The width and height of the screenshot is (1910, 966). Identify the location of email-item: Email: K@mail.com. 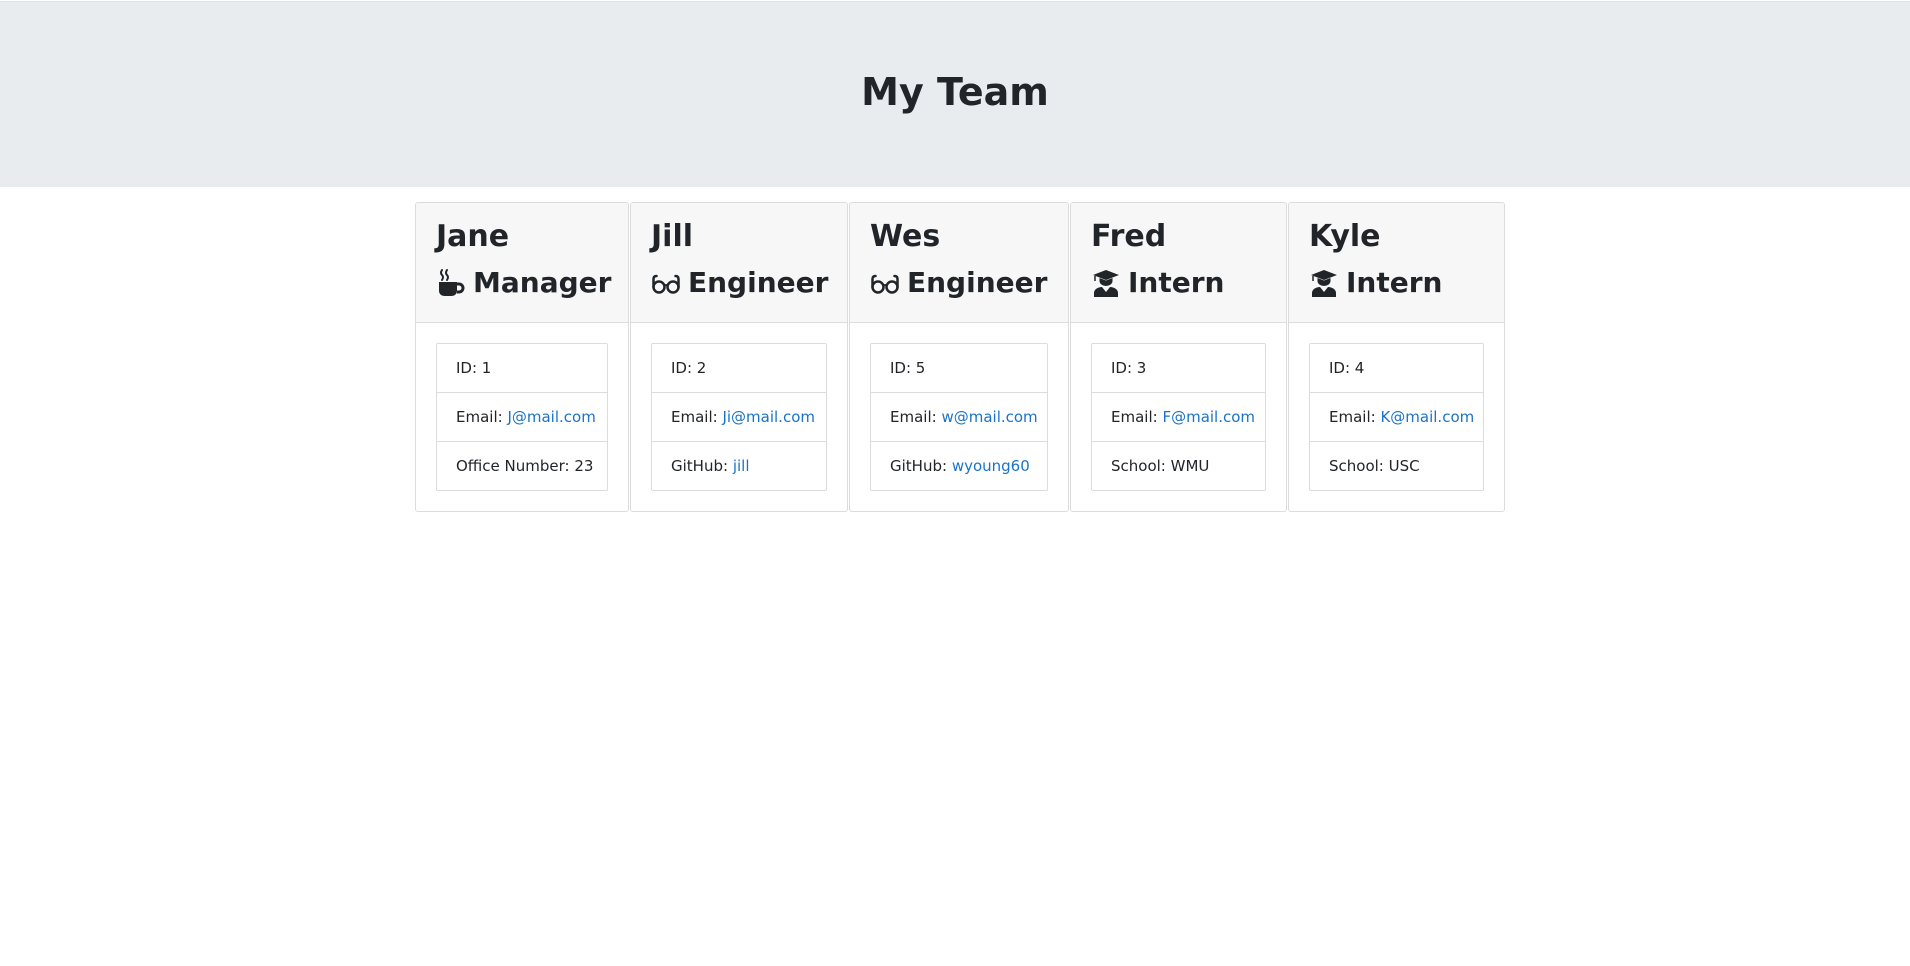
(1396, 417).